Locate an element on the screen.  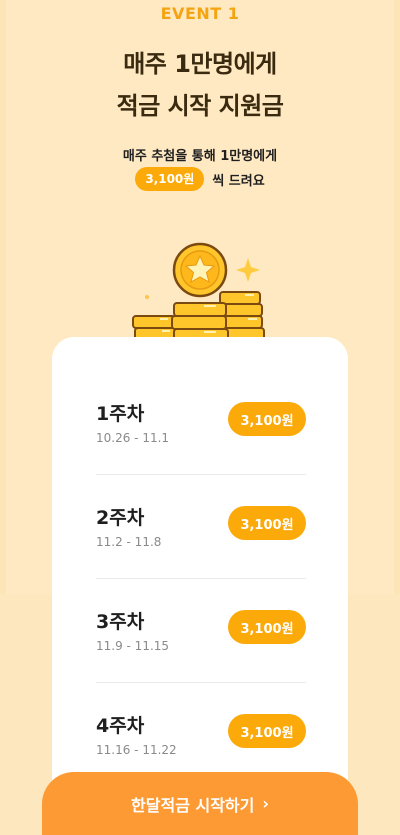
amount-badge: 3,100원 is located at coordinates (170, 179).